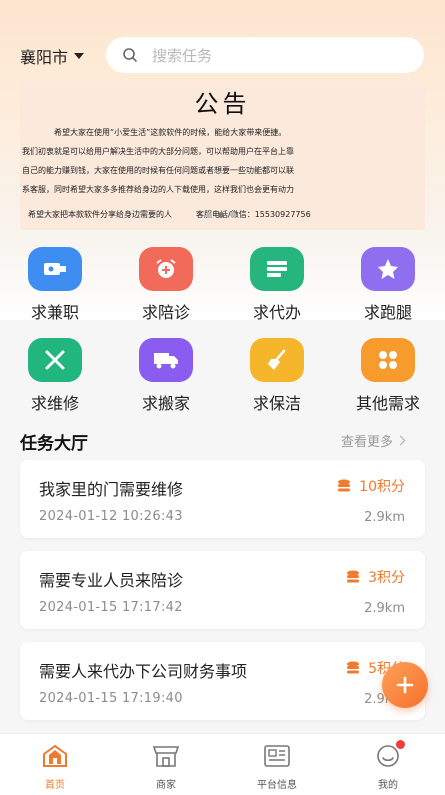  I want to click on task-points: 10积分, so click(371, 486).